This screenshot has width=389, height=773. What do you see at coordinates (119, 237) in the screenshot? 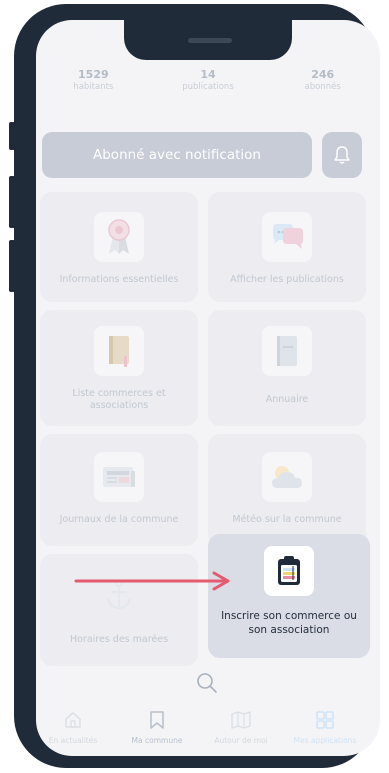
I see `award-icon` at bounding box center [119, 237].